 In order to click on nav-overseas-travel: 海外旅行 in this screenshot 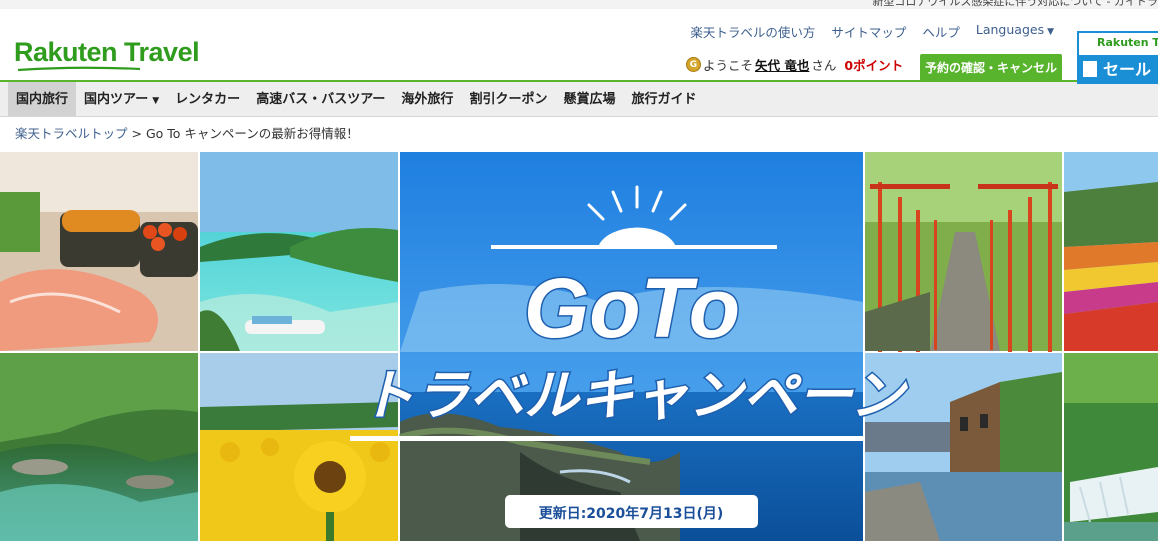, I will do `click(427, 99)`.